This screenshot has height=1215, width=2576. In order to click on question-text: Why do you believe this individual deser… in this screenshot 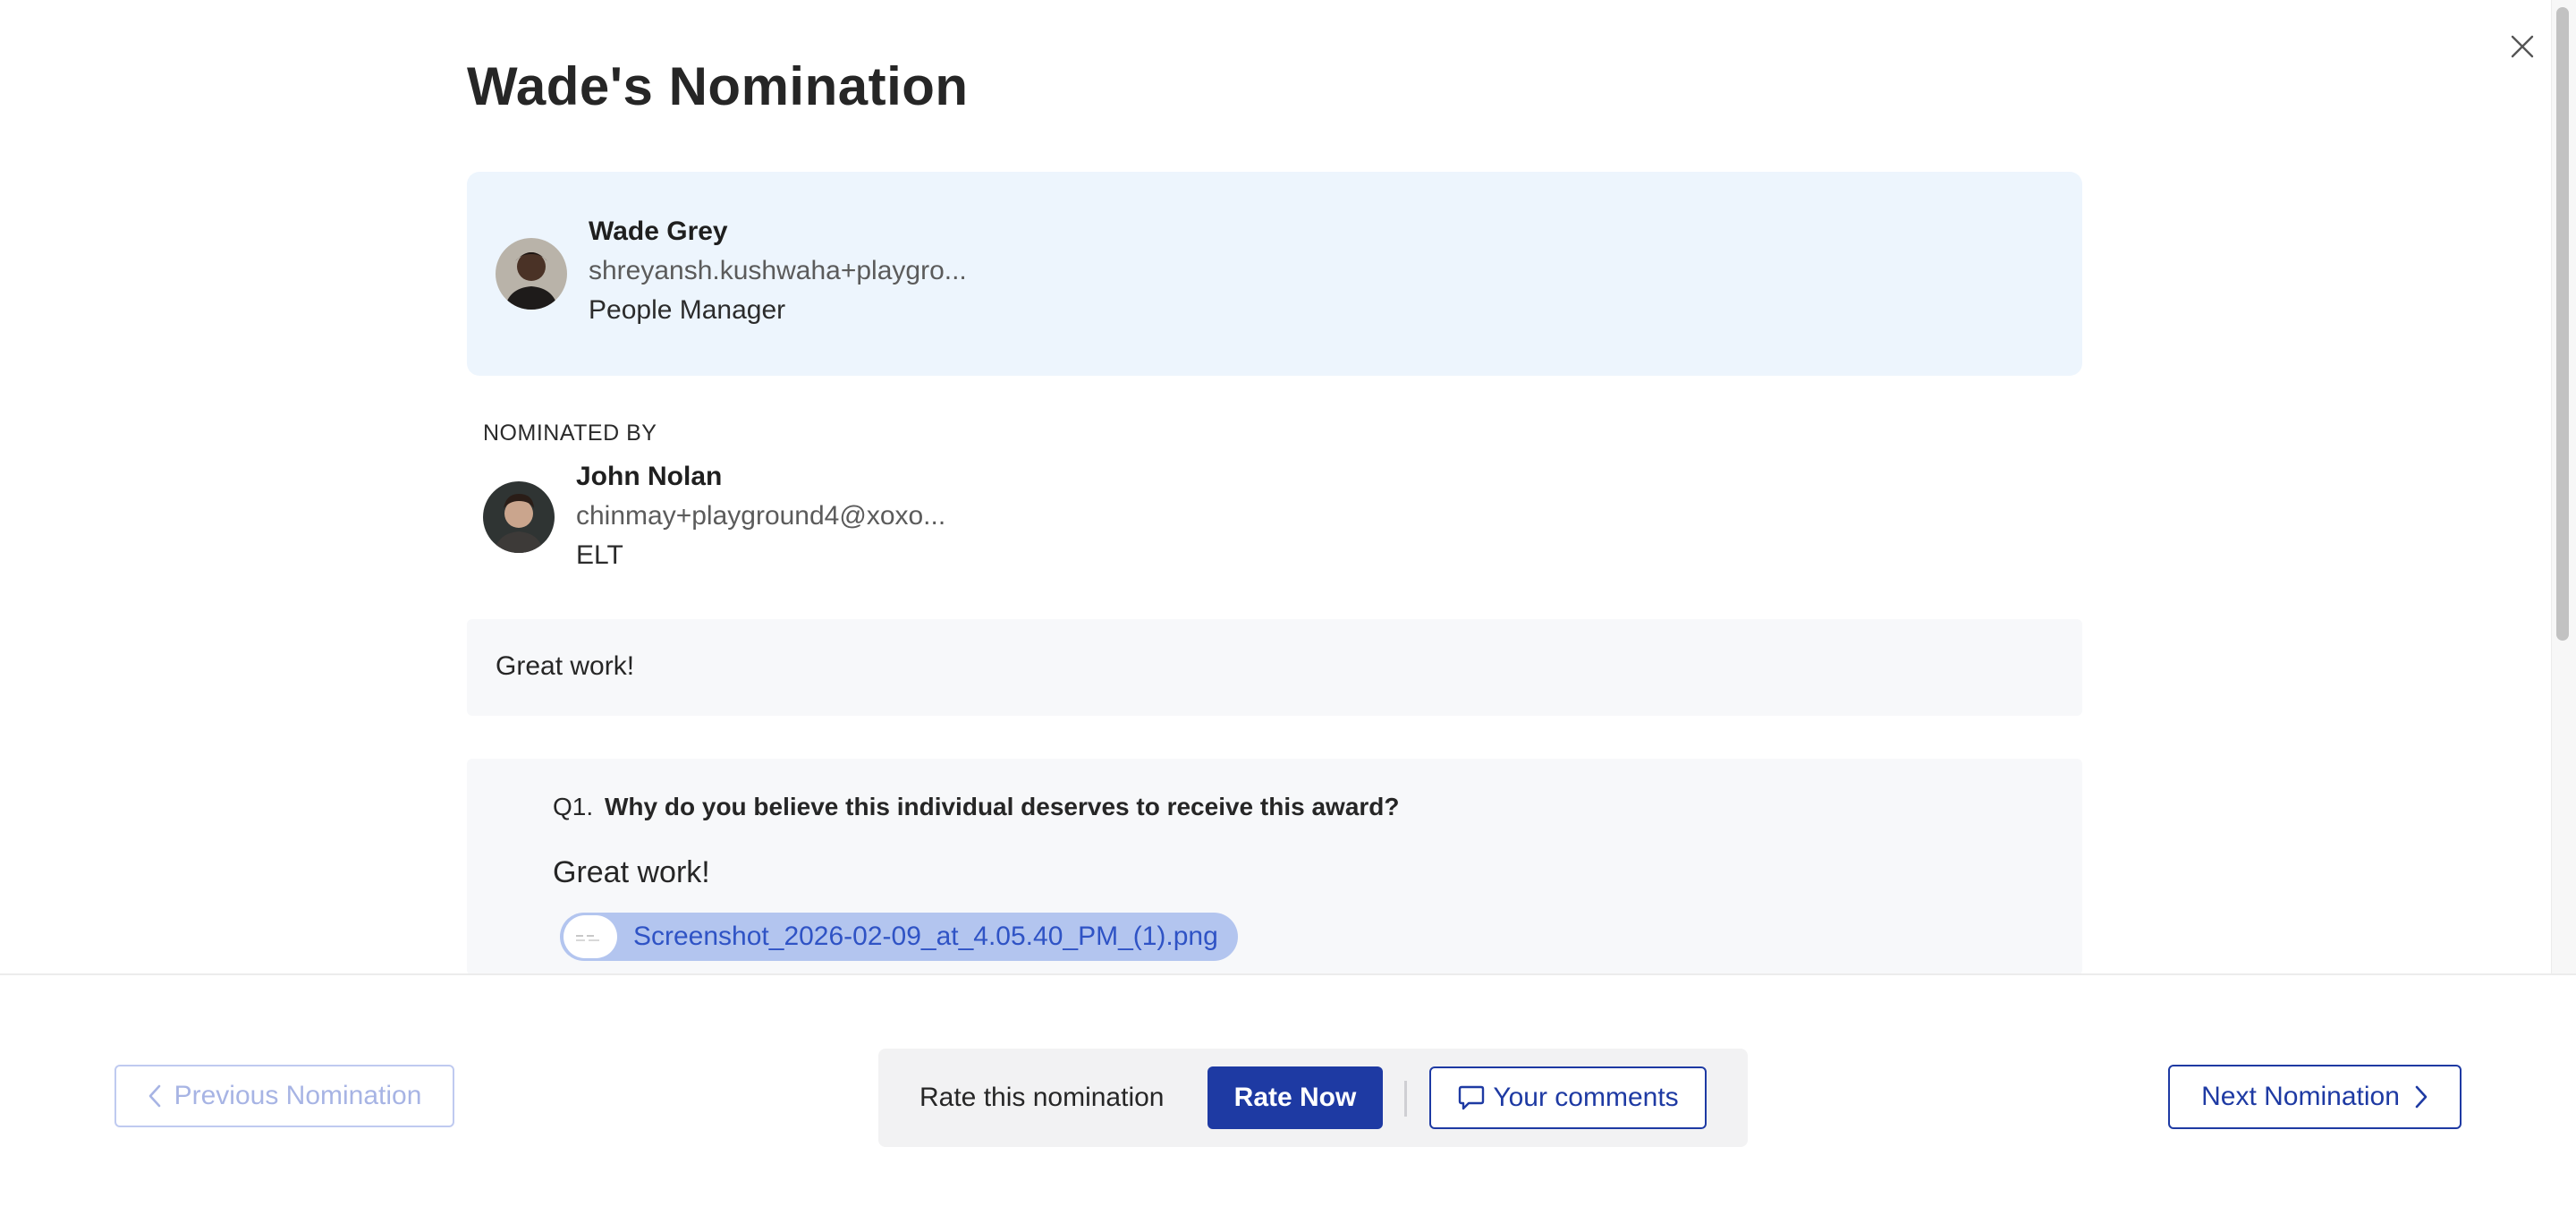, I will do `click(1002, 807)`.